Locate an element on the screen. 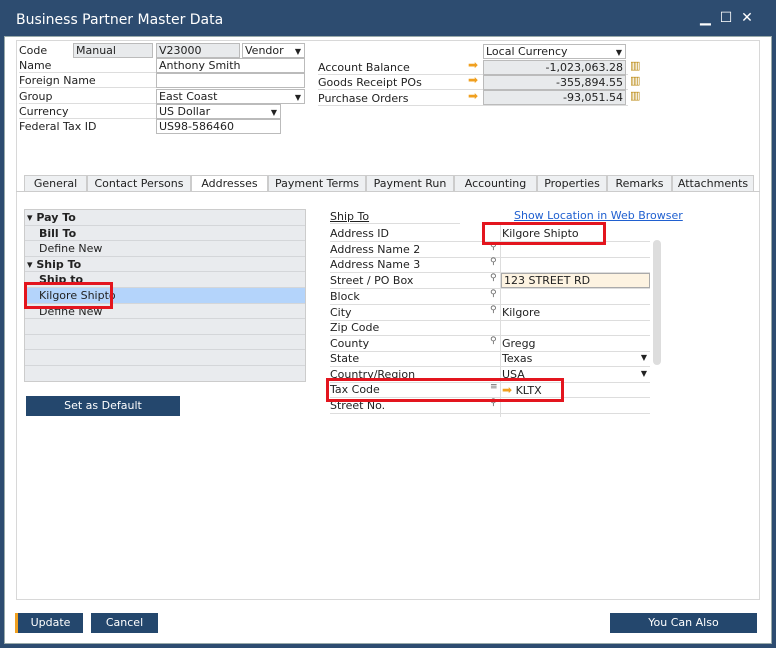  row-street: Street / PO Box ⚲ 123 STREET RD is located at coordinates (490, 281).